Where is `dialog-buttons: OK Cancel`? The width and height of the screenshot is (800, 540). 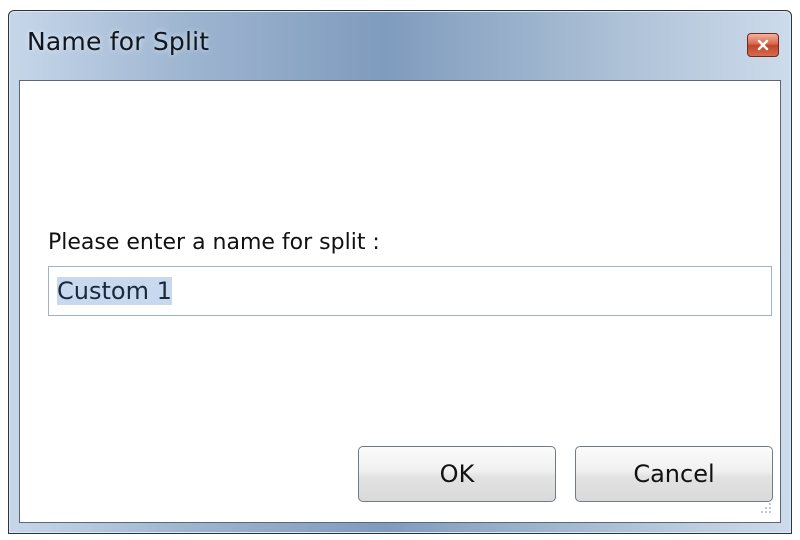 dialog-buttons: OK Cancel is located at coordinates (400, 476).